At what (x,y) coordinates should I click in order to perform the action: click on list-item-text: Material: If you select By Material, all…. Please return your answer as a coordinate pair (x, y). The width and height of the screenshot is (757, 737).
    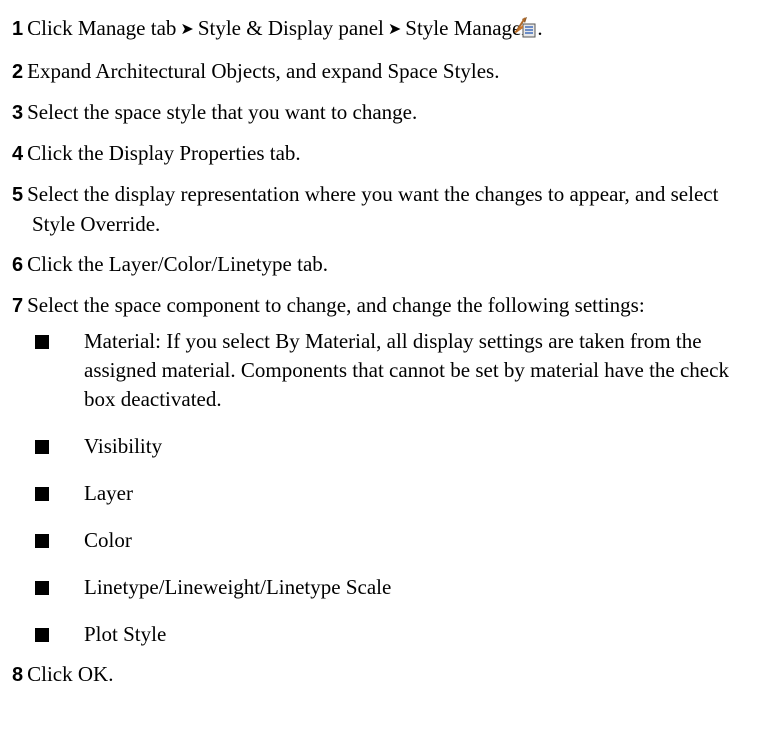
    Looking at the image, I should click on (406, 370).